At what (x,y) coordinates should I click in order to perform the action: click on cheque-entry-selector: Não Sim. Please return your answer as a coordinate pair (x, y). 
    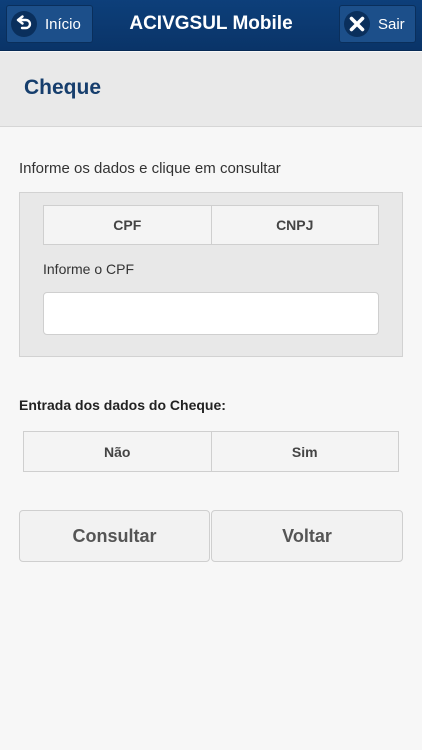
    Looking at the image, I should click on (211, 451).